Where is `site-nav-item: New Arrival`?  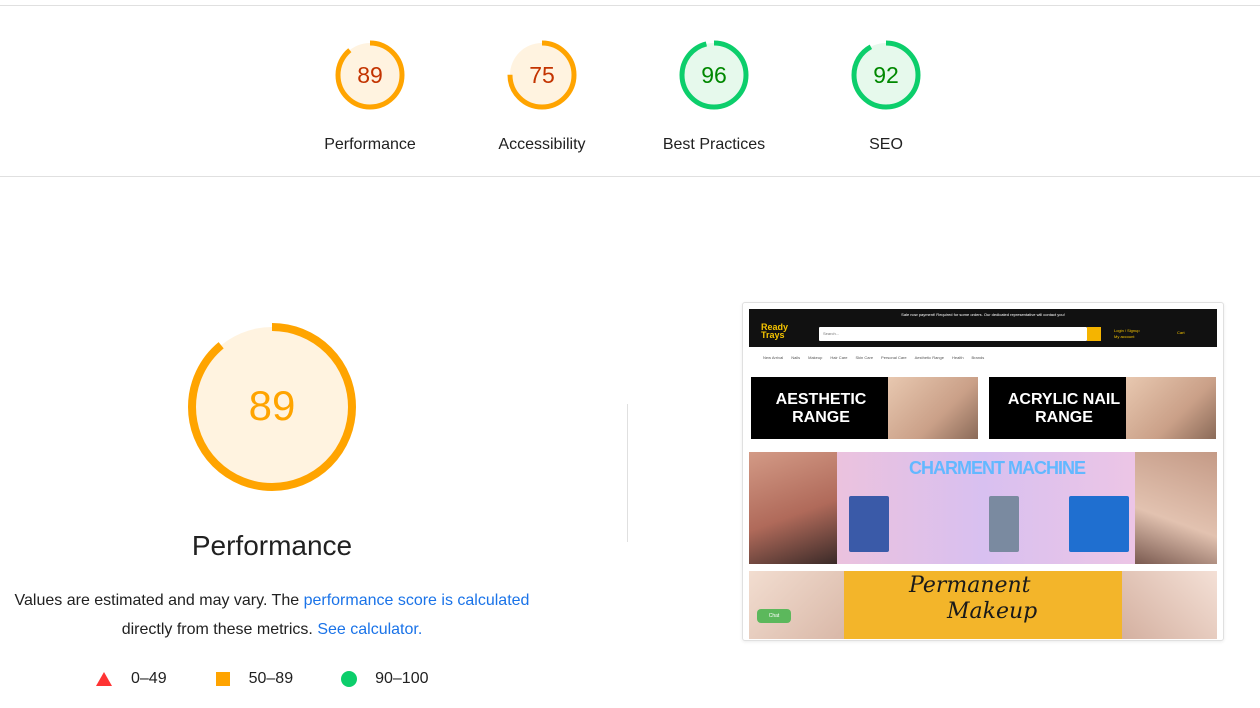
site-nav-item: New Arrival is located at coordinates (773, 357).